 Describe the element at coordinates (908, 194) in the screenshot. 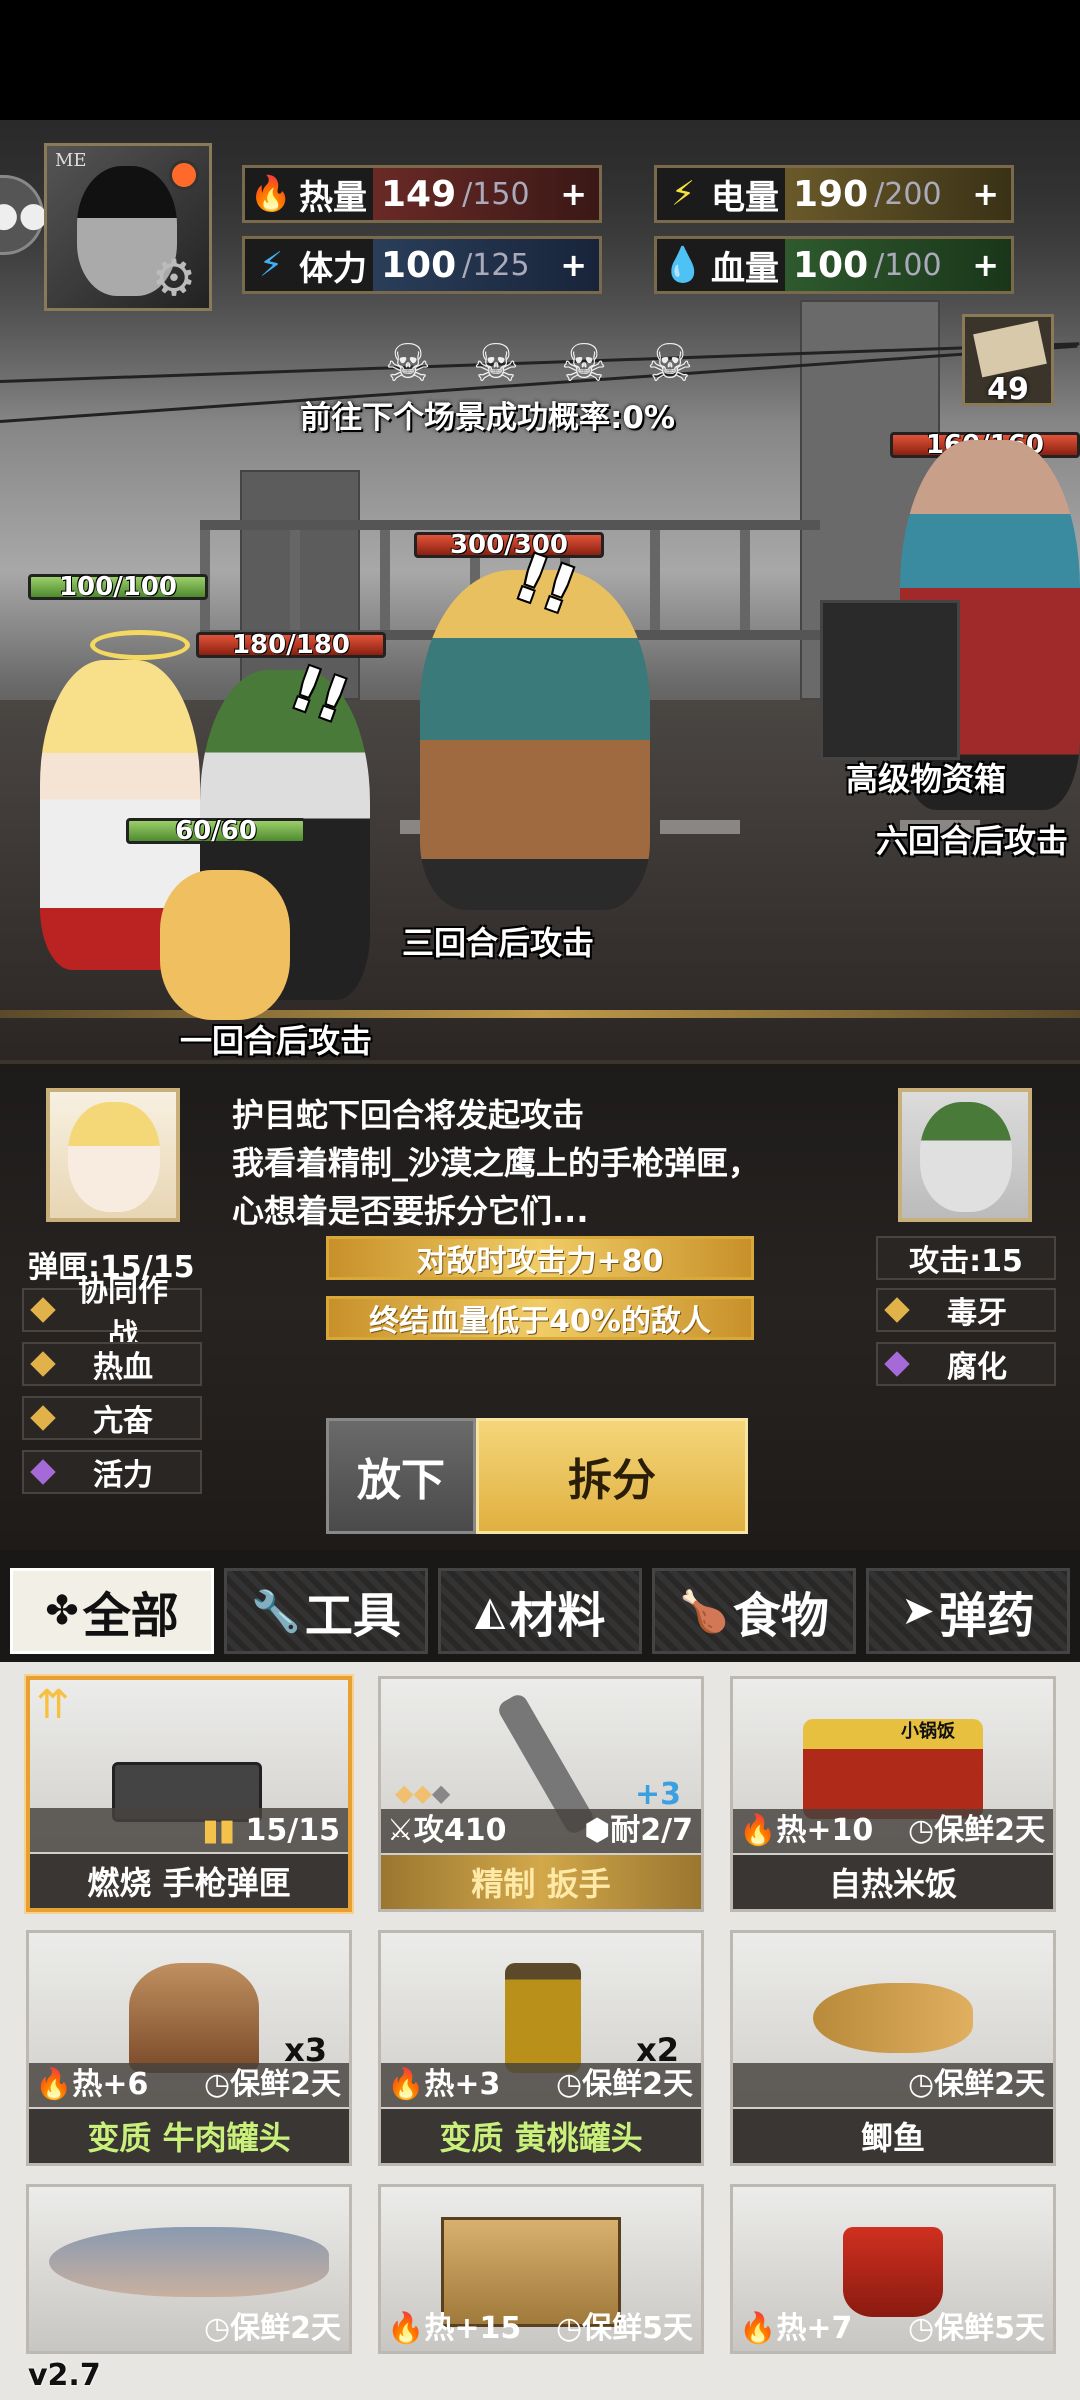

I see `power-max: /200` at that location.